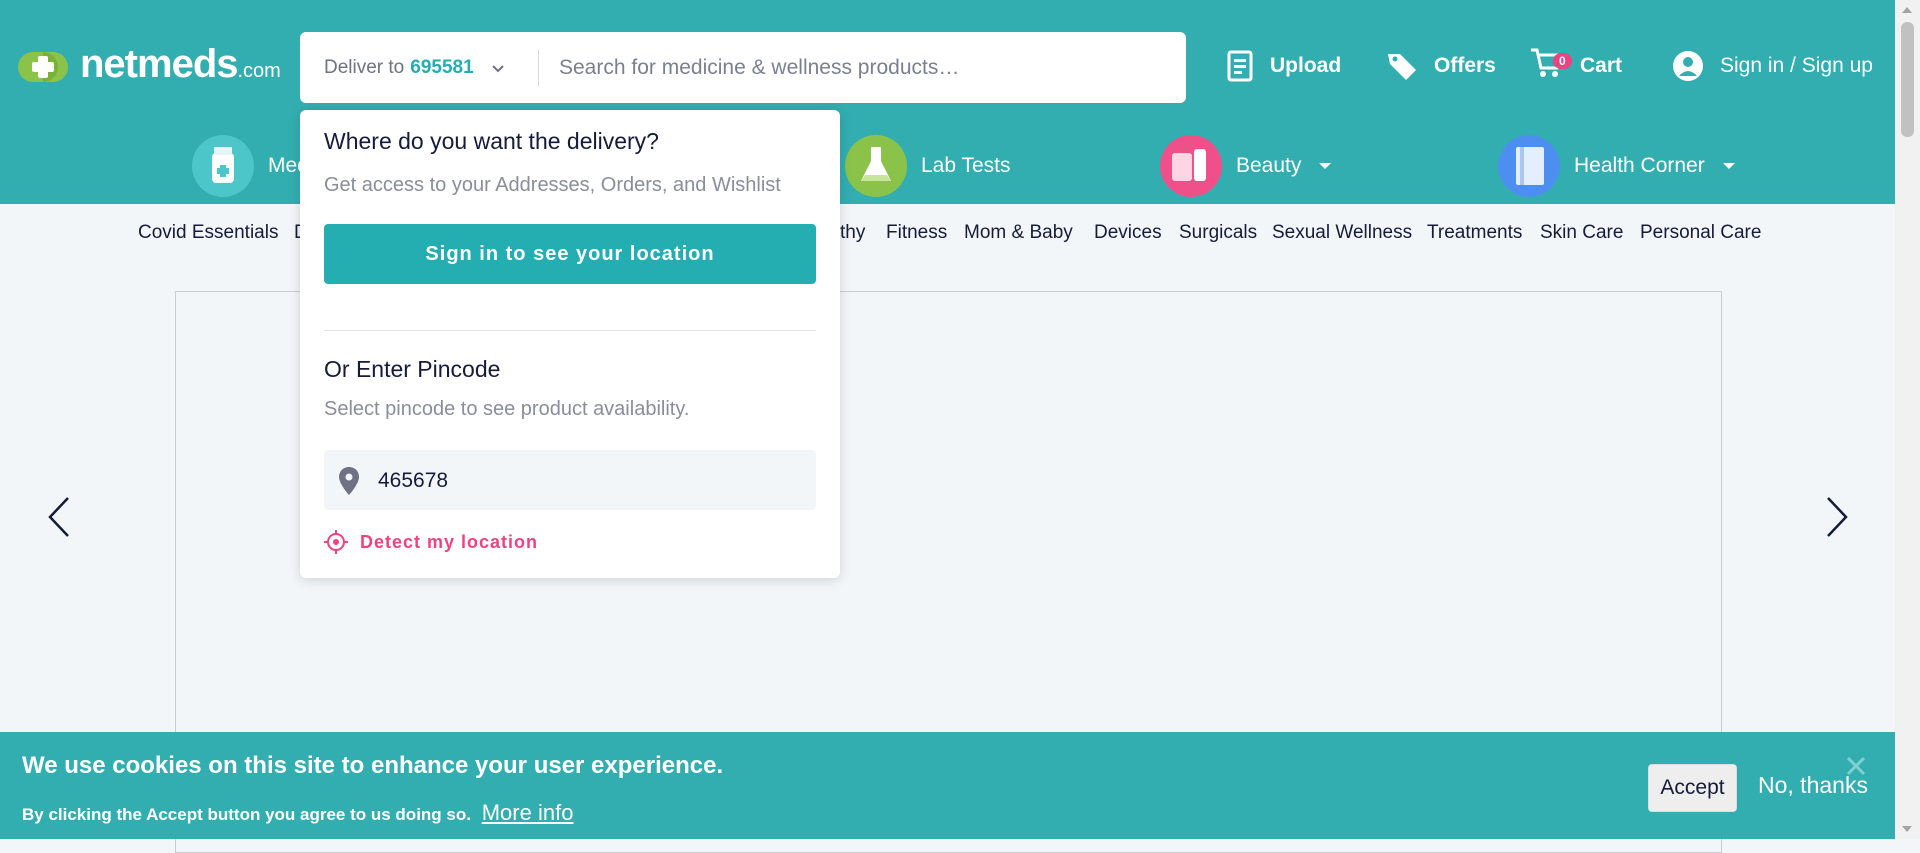 This screenshot has height=853, width=1920. What do you see at coordinates (1465, 65) in the screenshot?
I see `offers-label: Offers` at bounding box center [1465, 65].